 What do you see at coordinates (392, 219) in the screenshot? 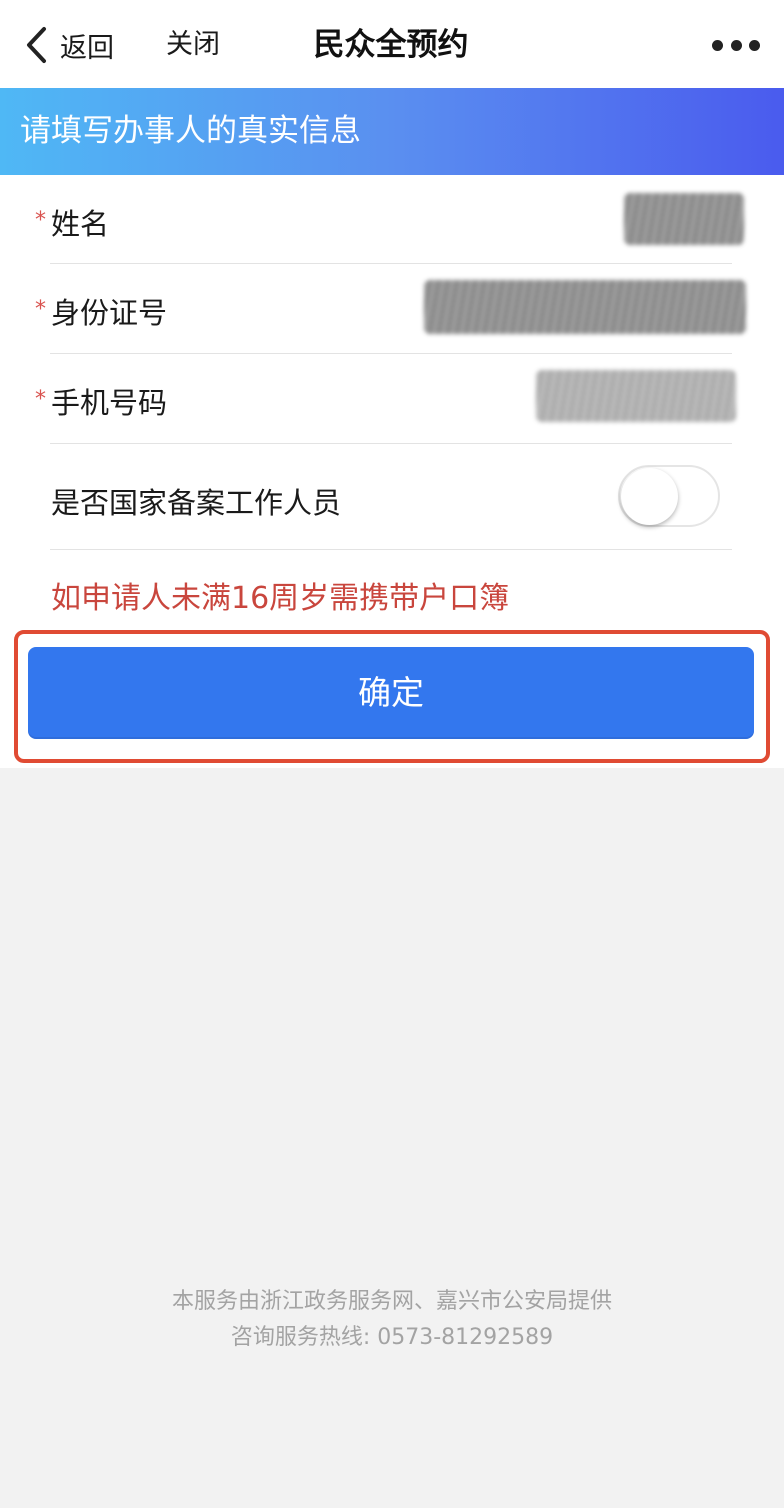
I see `name-field-row: * 姓名` at bounding box center [392, 219].